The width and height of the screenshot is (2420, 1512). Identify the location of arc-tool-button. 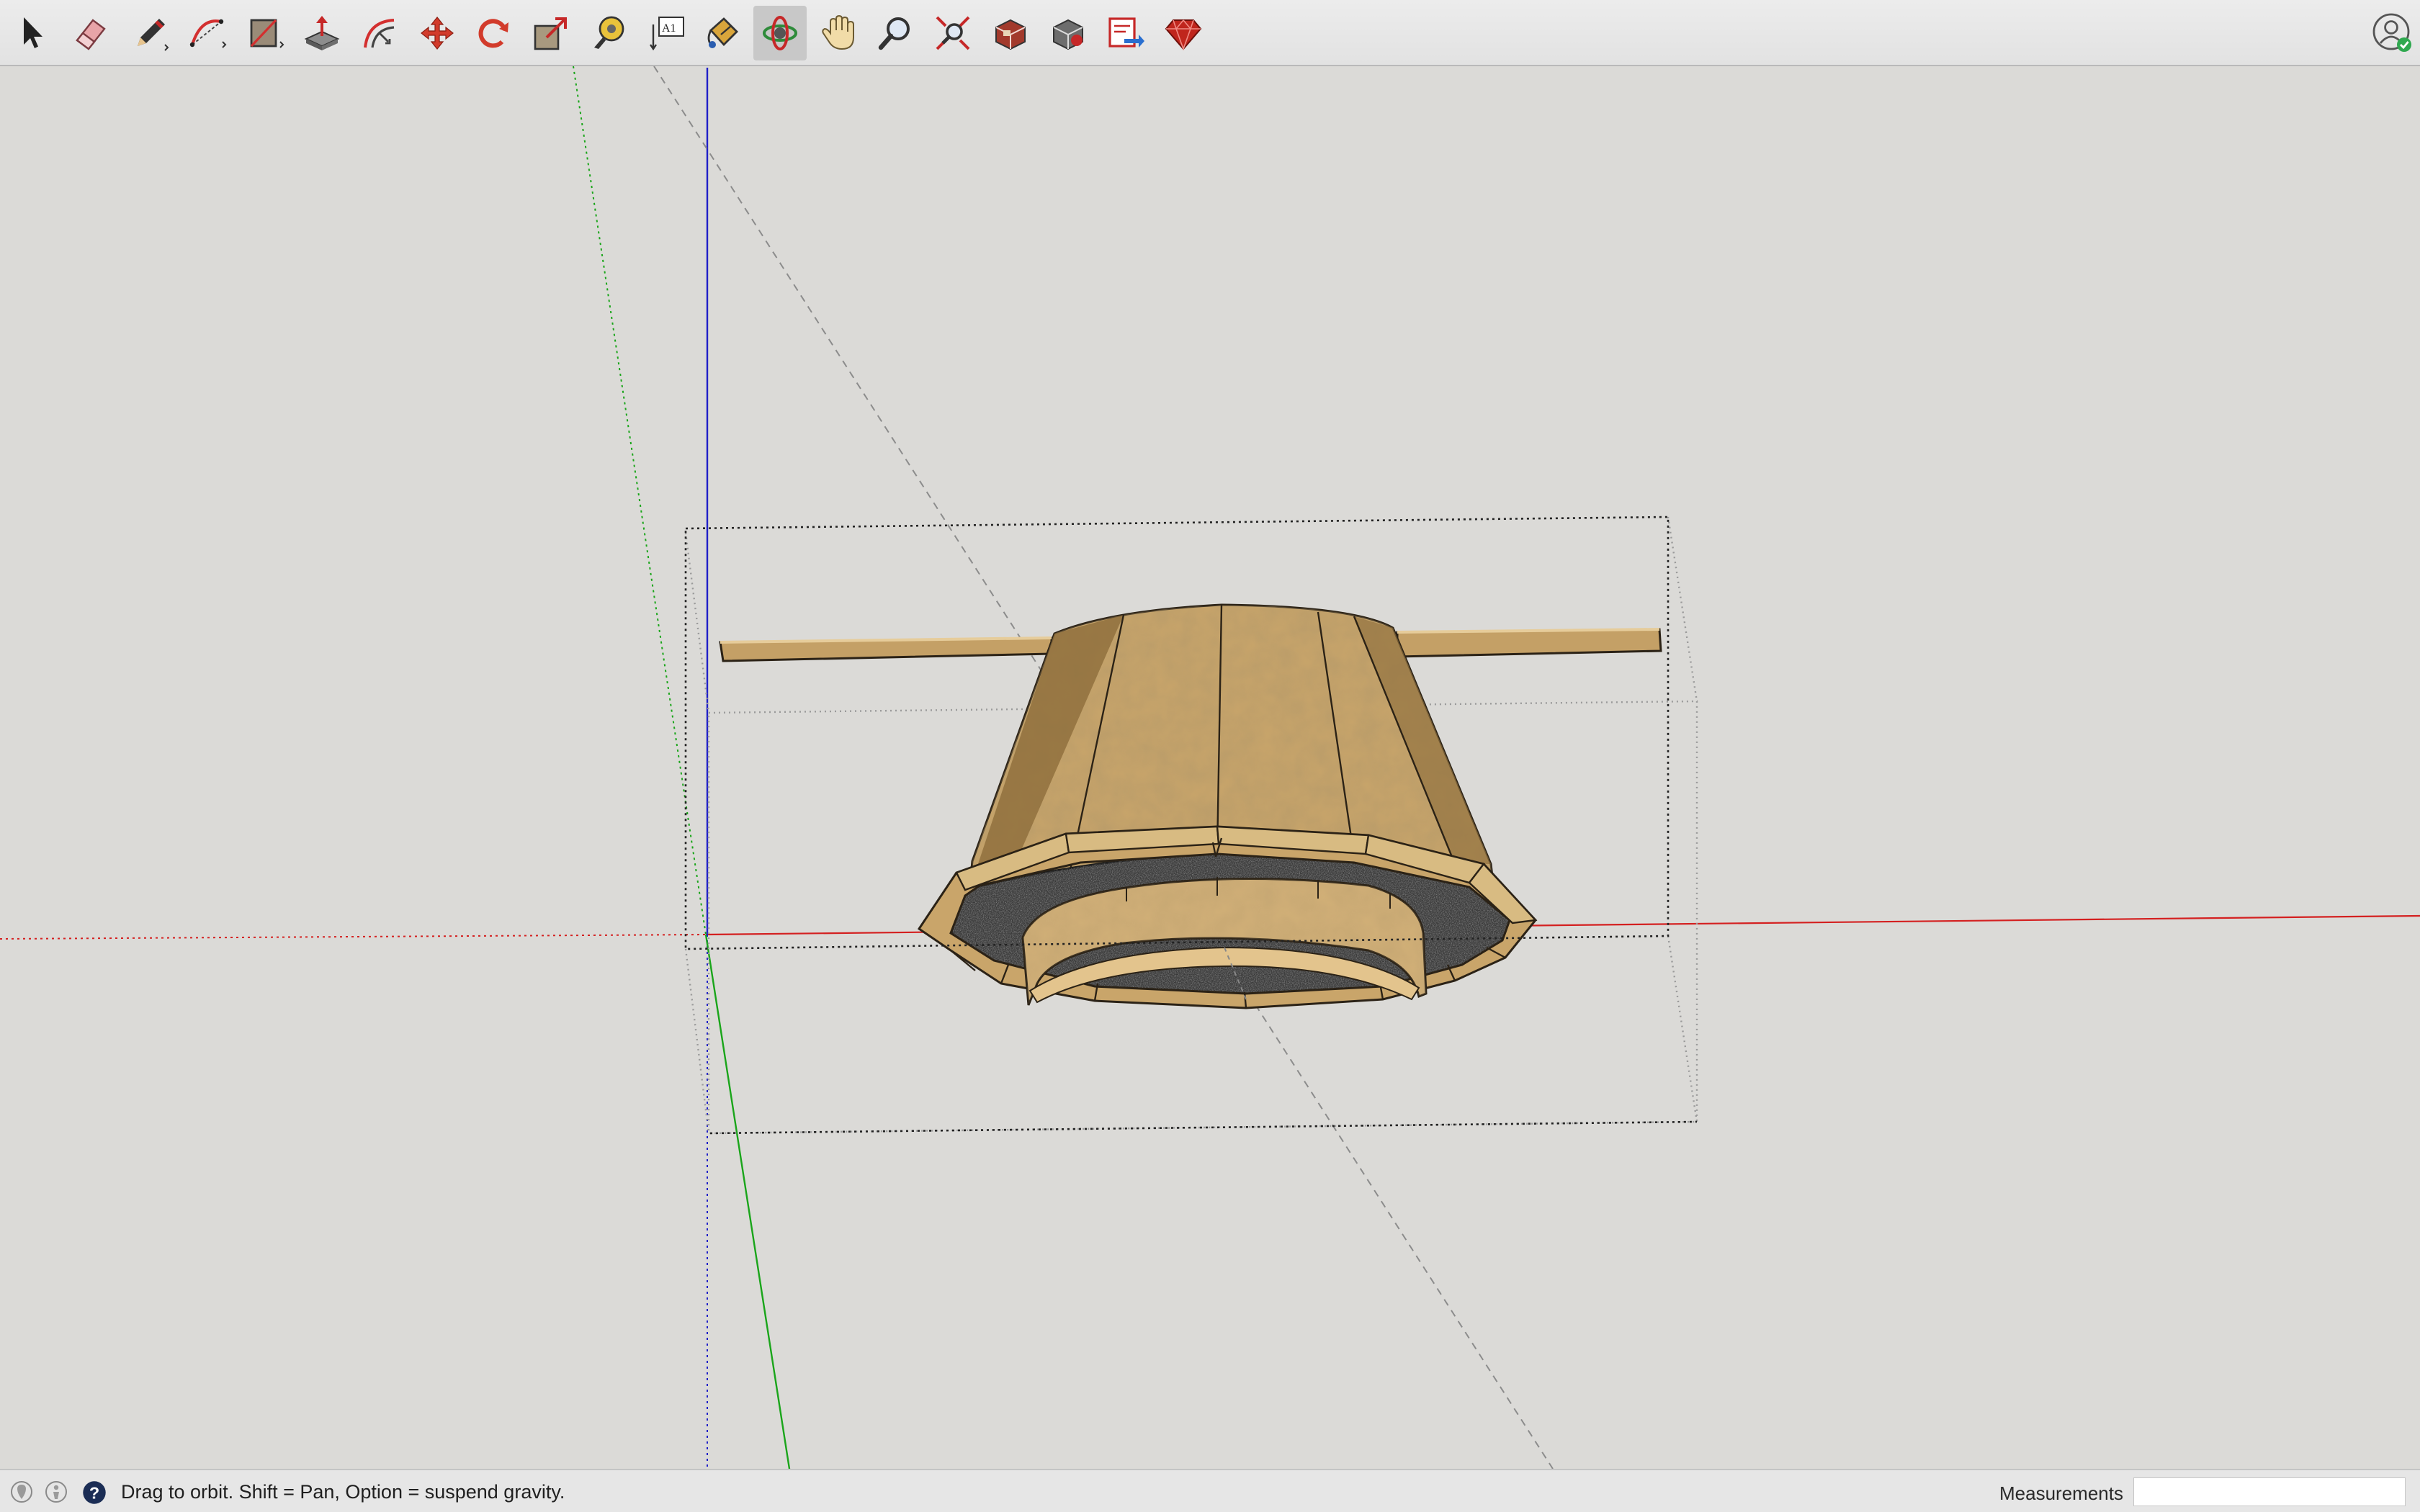
(208, 33).